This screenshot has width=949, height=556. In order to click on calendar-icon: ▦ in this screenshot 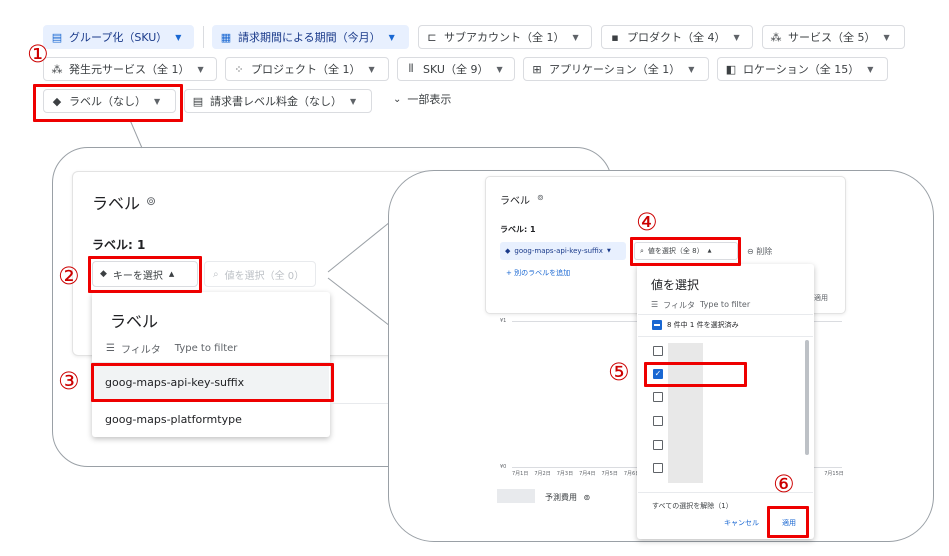, I will do `click(226, 37)`.